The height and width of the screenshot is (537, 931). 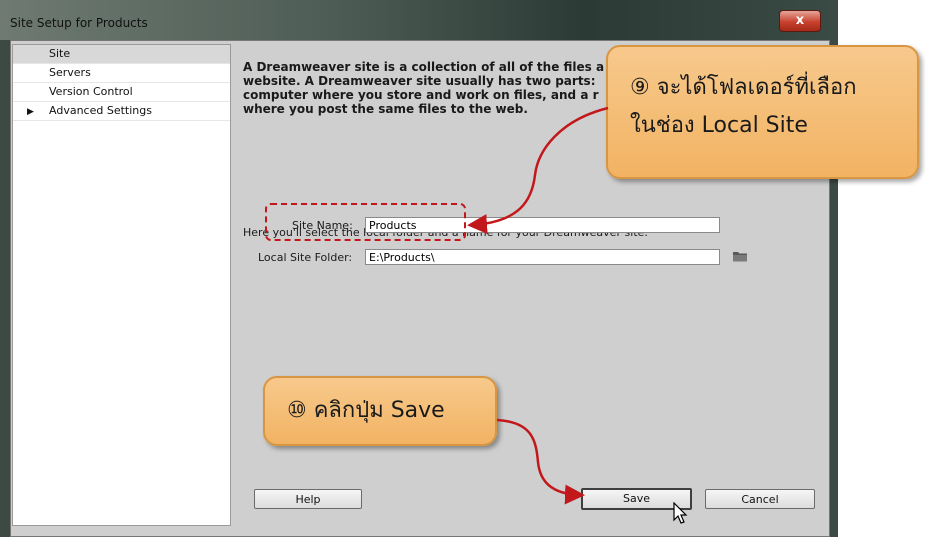 I want to click on arrow-to-site-name, so click(x=538, y=170).